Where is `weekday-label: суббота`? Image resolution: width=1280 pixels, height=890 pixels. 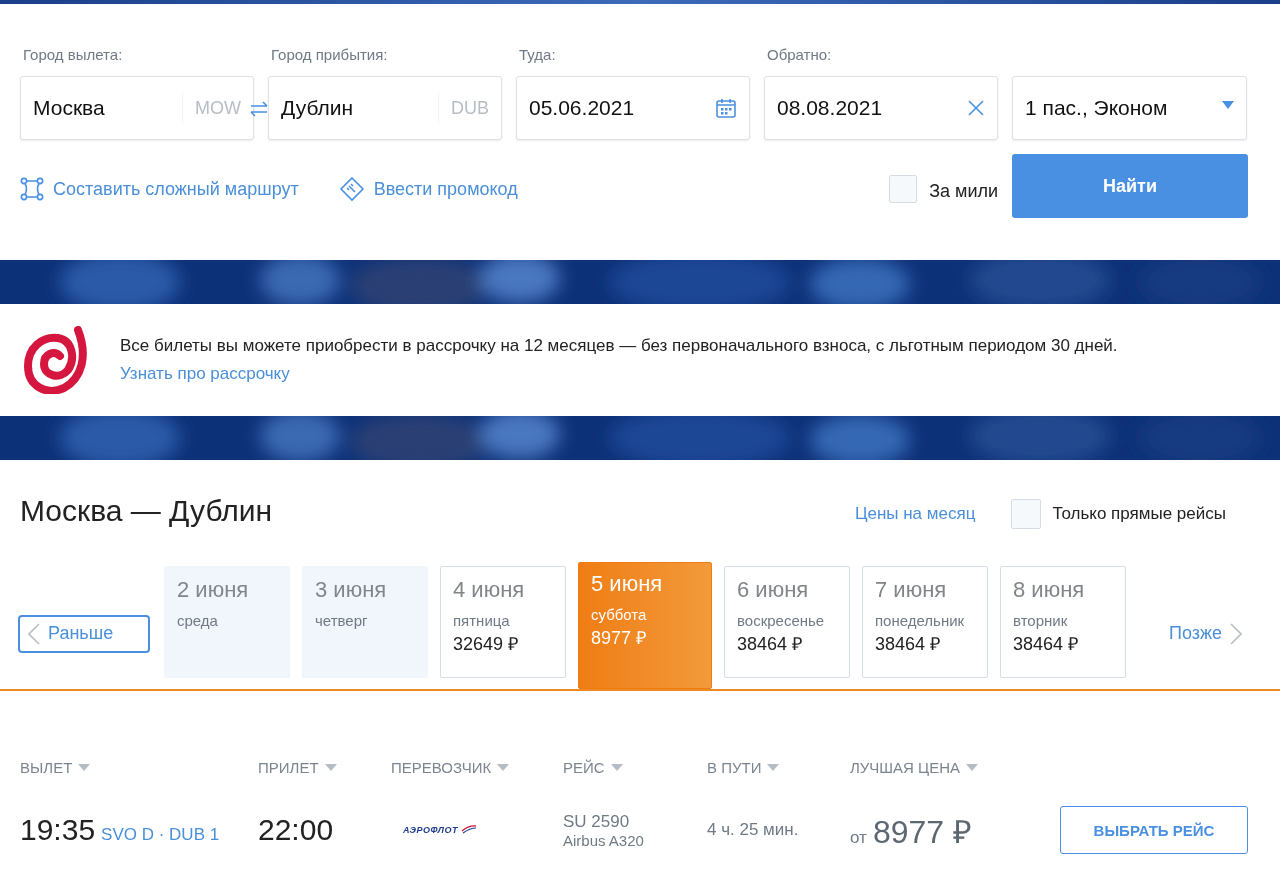
weekday-label: суббота is located at coordinates (619, 614).